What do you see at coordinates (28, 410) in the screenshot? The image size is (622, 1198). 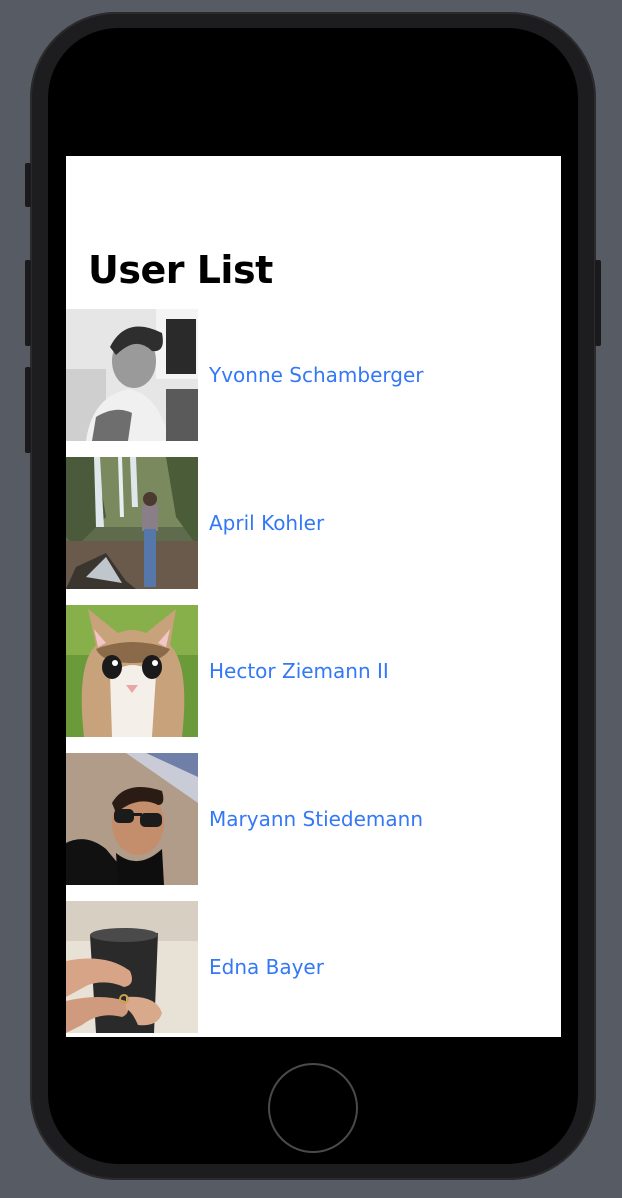 I see `volume-down-button` at bounding box center [28, 410].